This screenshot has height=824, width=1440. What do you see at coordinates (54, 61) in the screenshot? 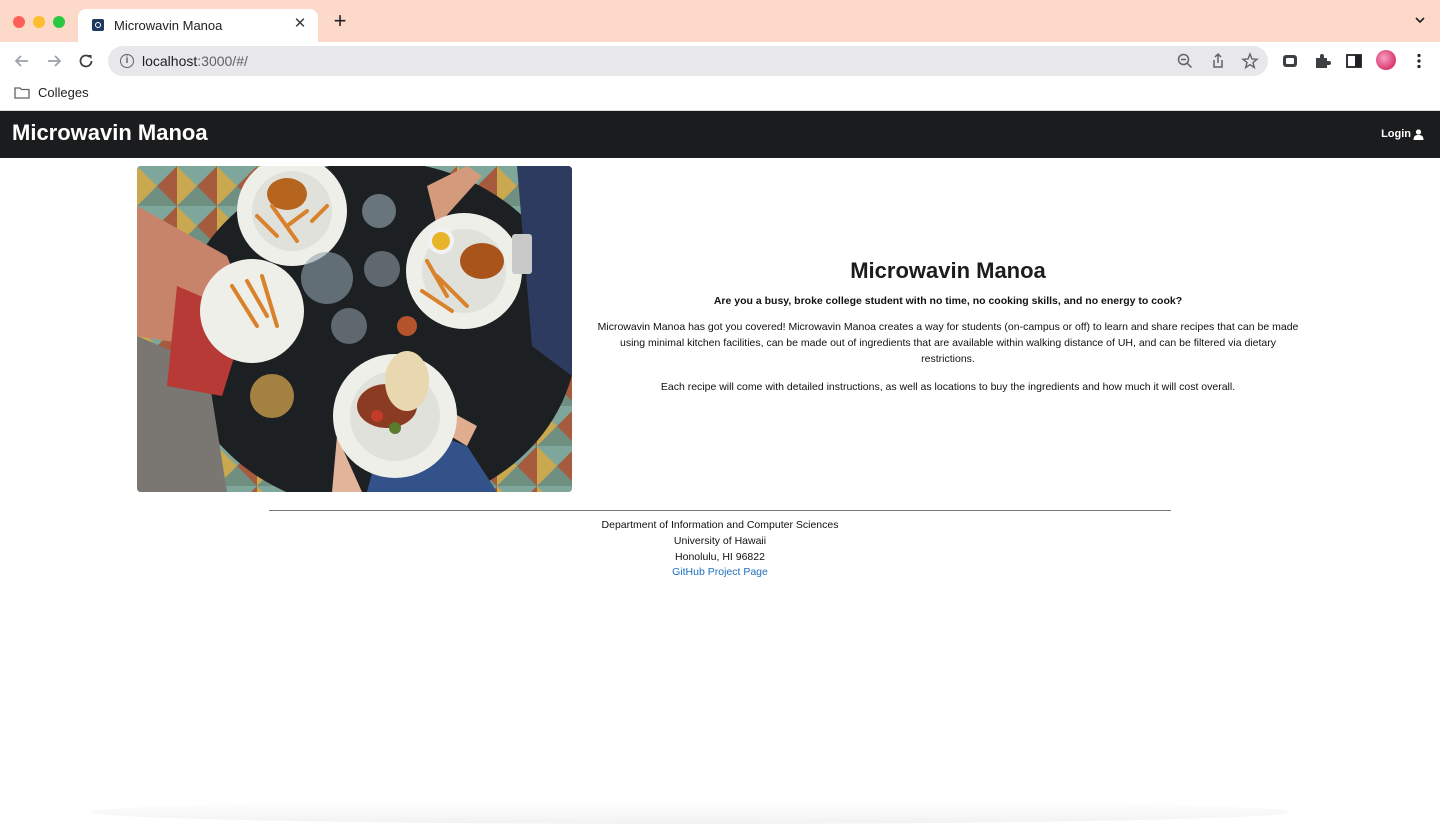
I see `forward-arrow-icon` at bounding box center [54, 61].